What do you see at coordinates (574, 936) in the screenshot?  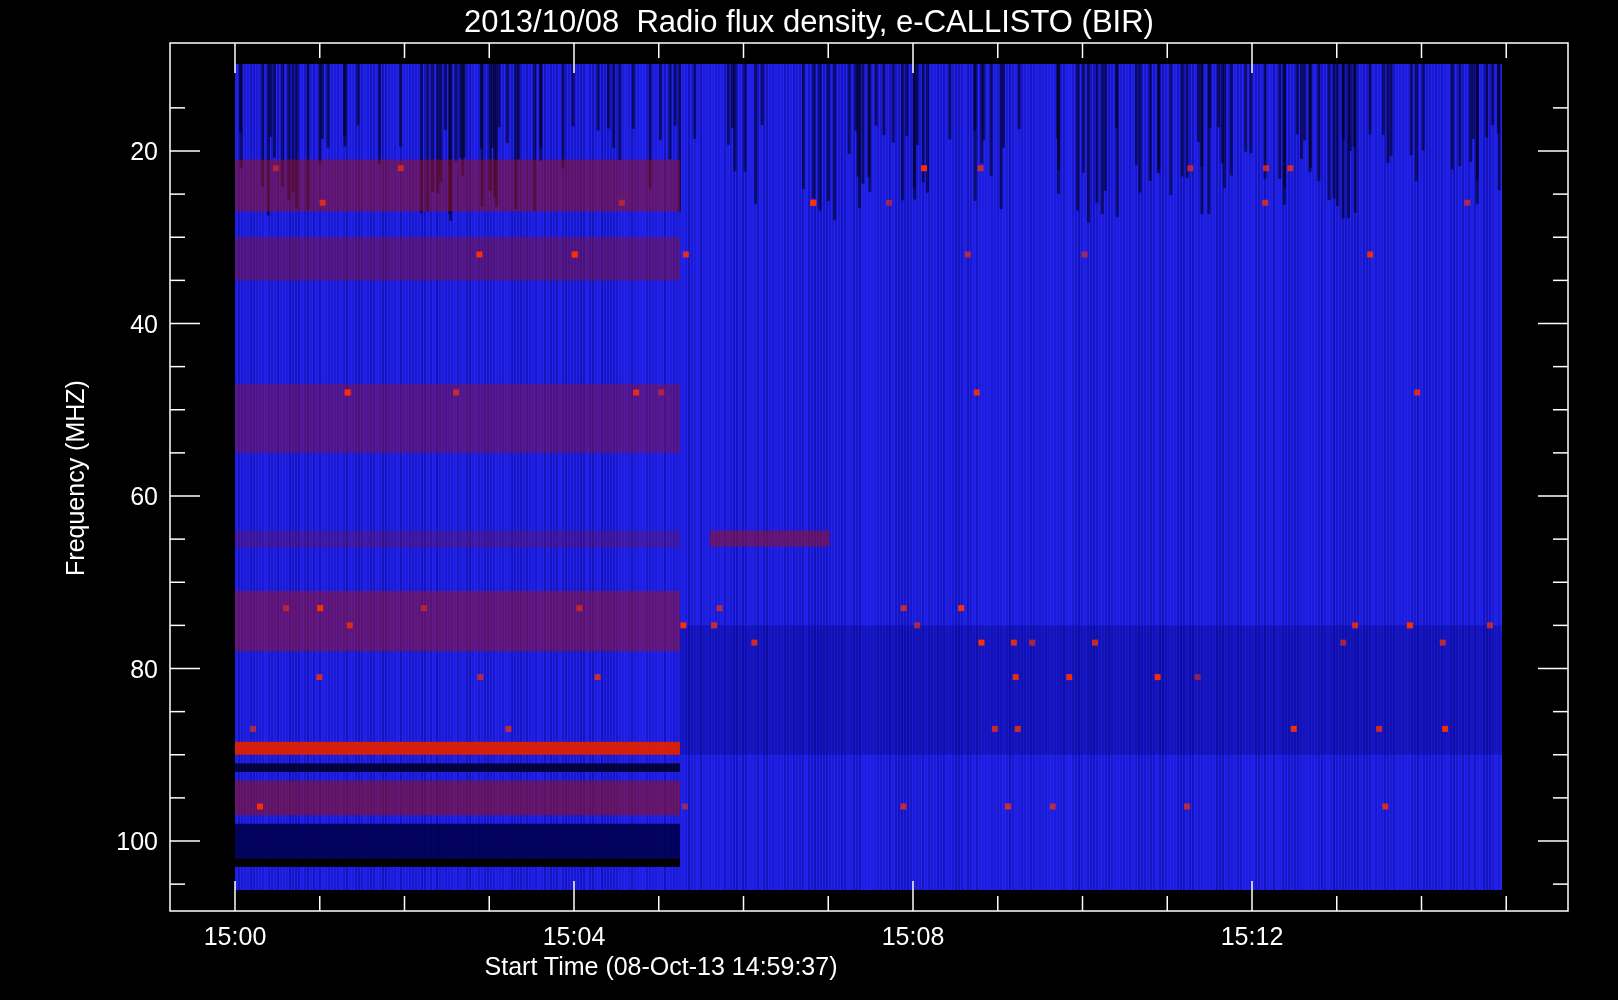 I see `tick-label: 15:04` at bounding box center [574, 936].